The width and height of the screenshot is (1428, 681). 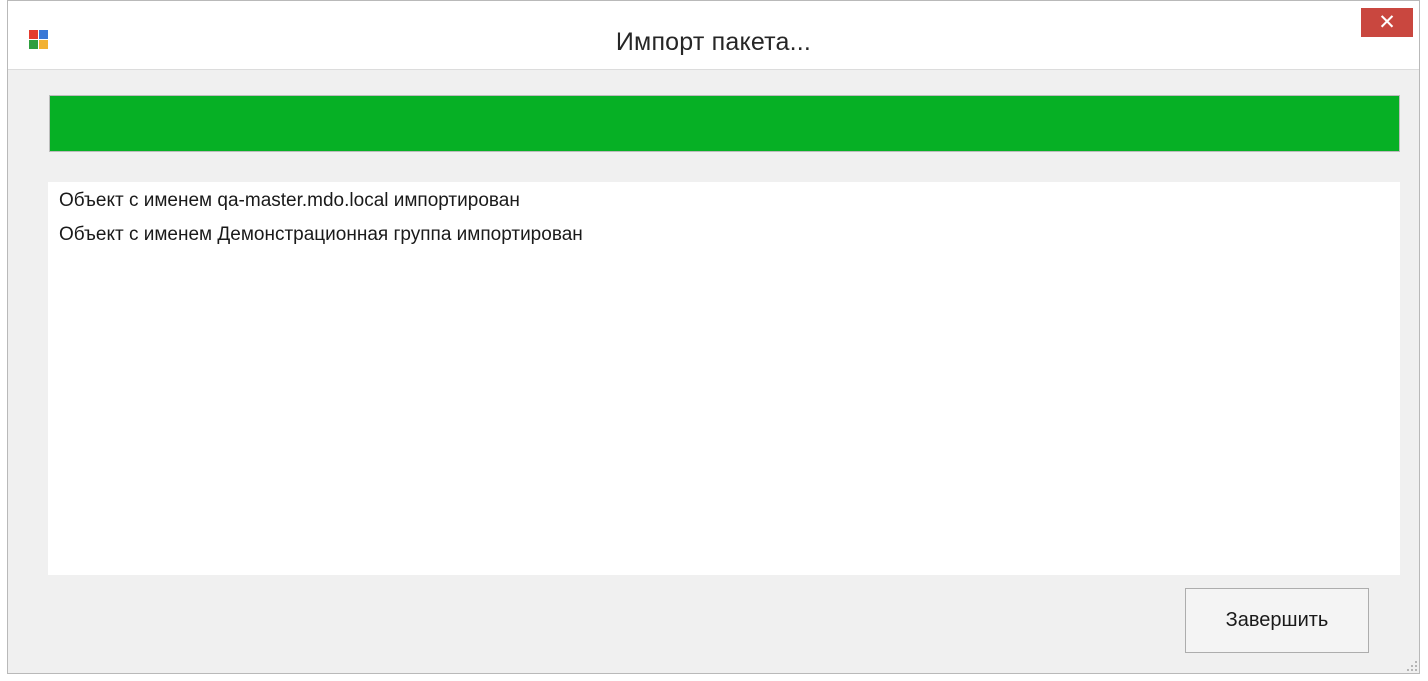 I want to click on progress-fill, so click(x=724, y=123).